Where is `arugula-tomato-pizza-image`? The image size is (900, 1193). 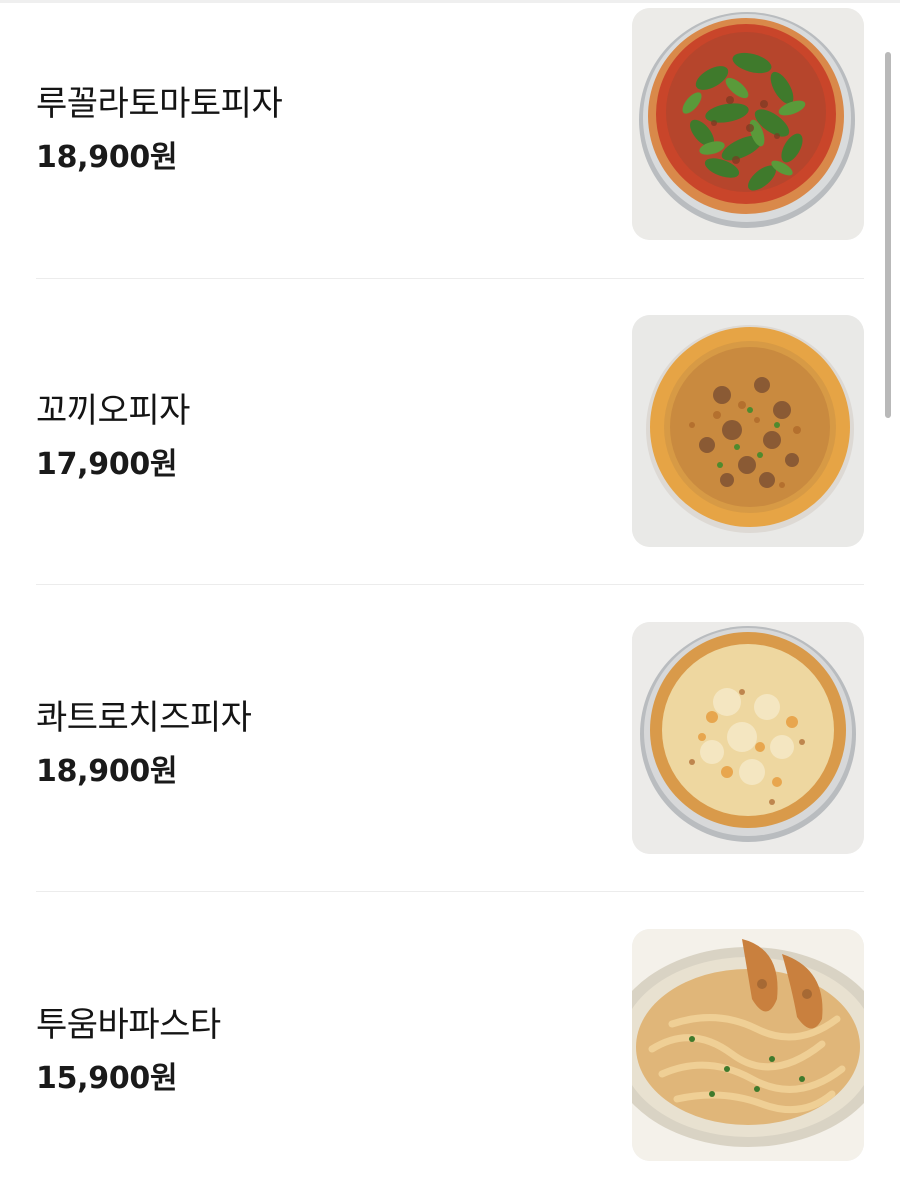 arugula-tomato-pizza-image is located at coordinates (748, 124).